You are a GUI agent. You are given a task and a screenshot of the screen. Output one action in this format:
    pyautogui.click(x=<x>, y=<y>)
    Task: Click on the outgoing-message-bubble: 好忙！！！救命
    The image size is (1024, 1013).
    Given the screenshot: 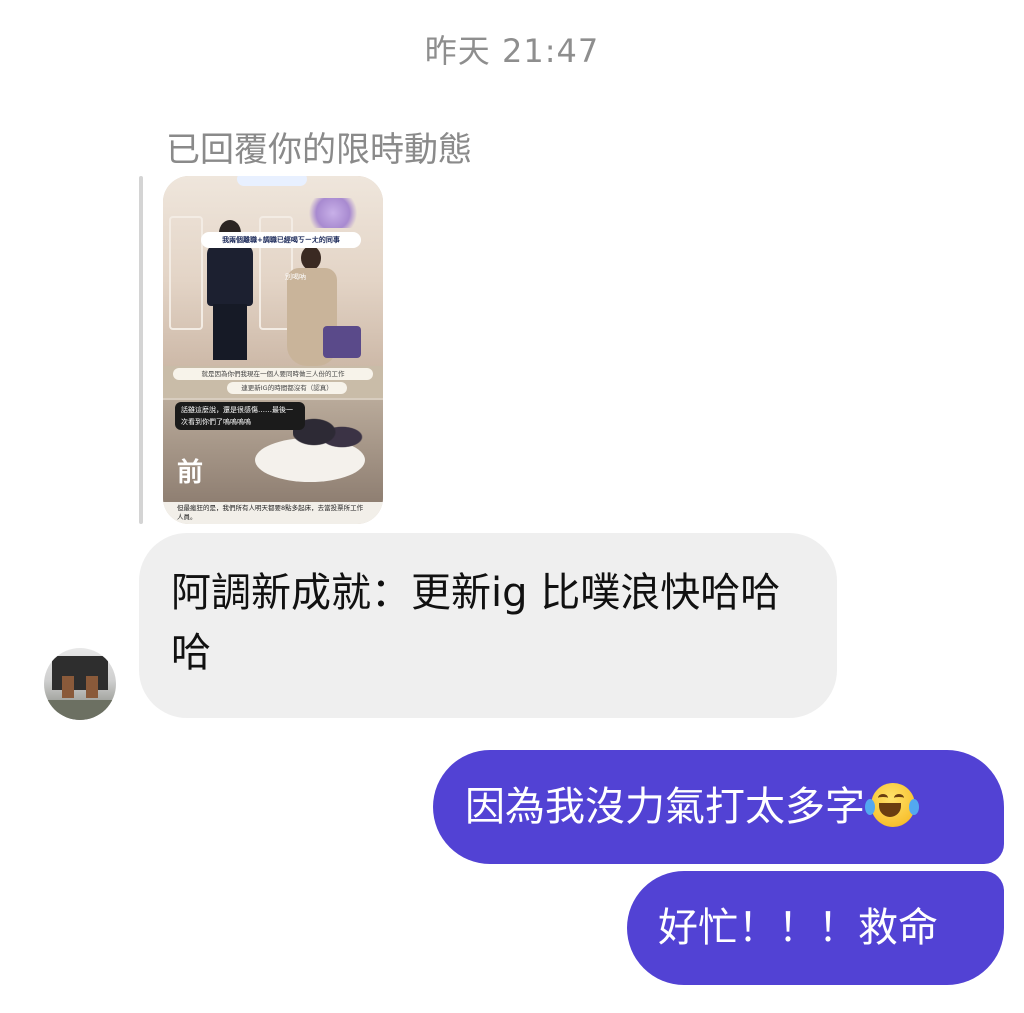 What is the action you would take?
    pyautogui.click(x=815, y=928)
    